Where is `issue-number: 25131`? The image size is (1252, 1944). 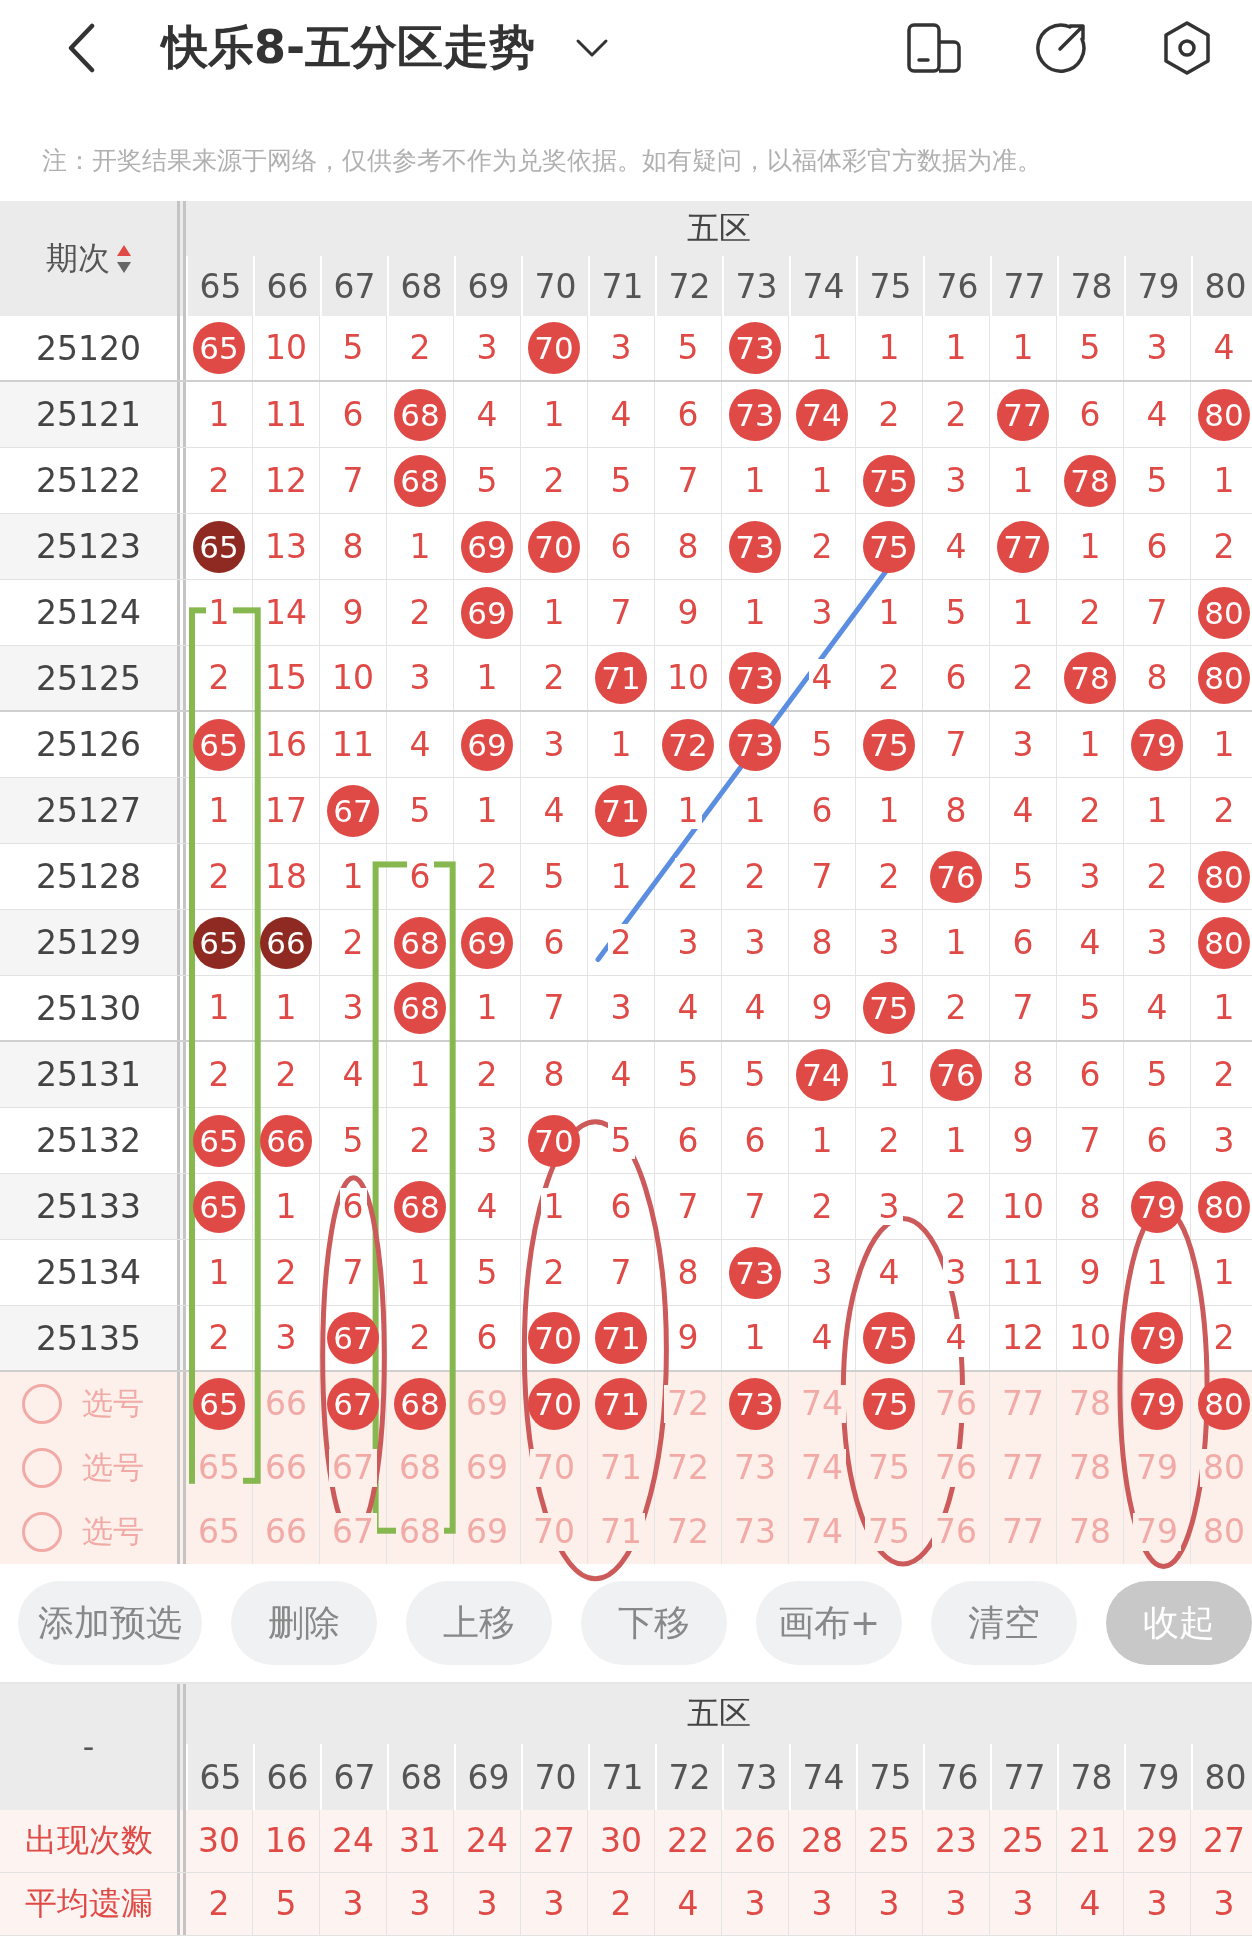
issue-number: 25131 is located at coordinates (88, 1074).